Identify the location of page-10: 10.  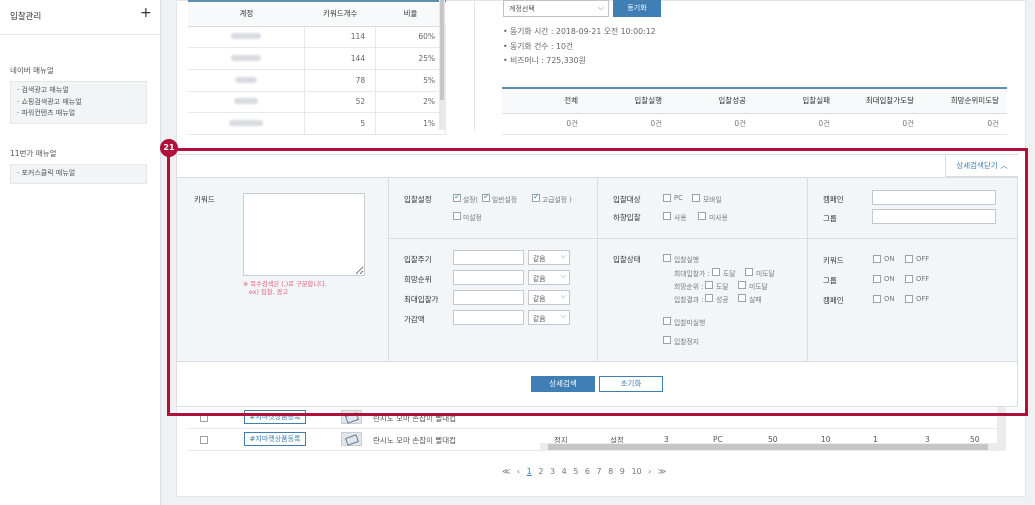
(636, 471).